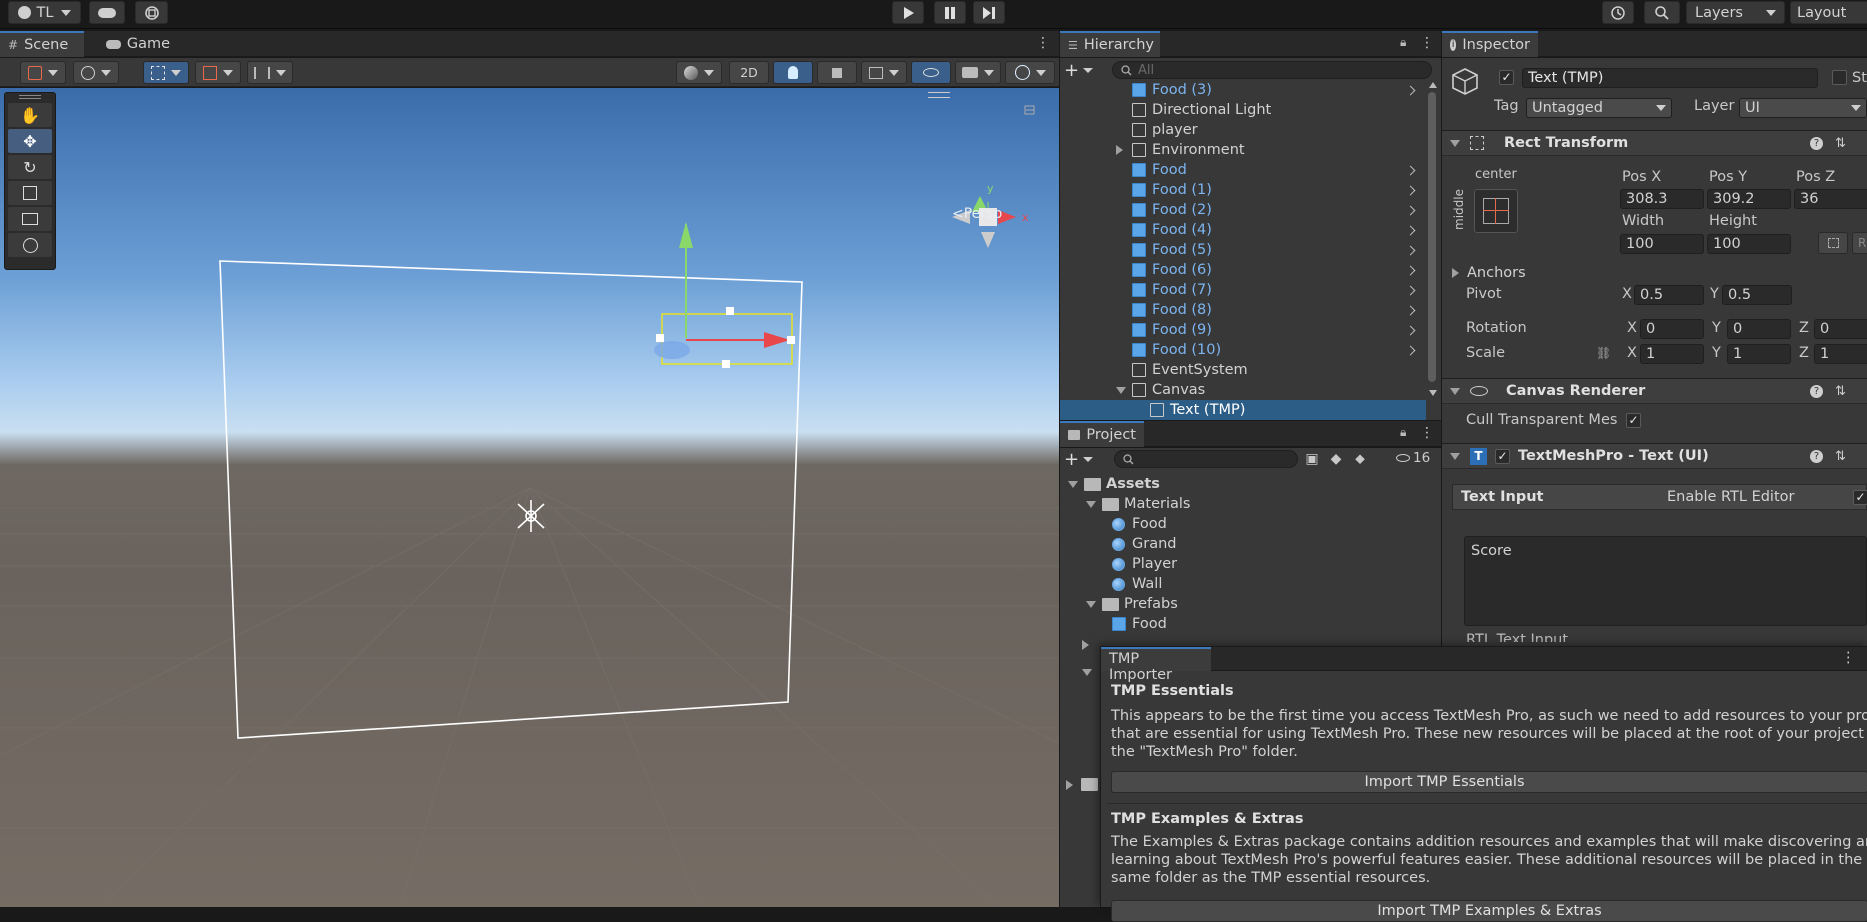  Describe the element at coordinates (1403, 42) in the screenshot. I see `lock-icon: 🔒︎` at that location.